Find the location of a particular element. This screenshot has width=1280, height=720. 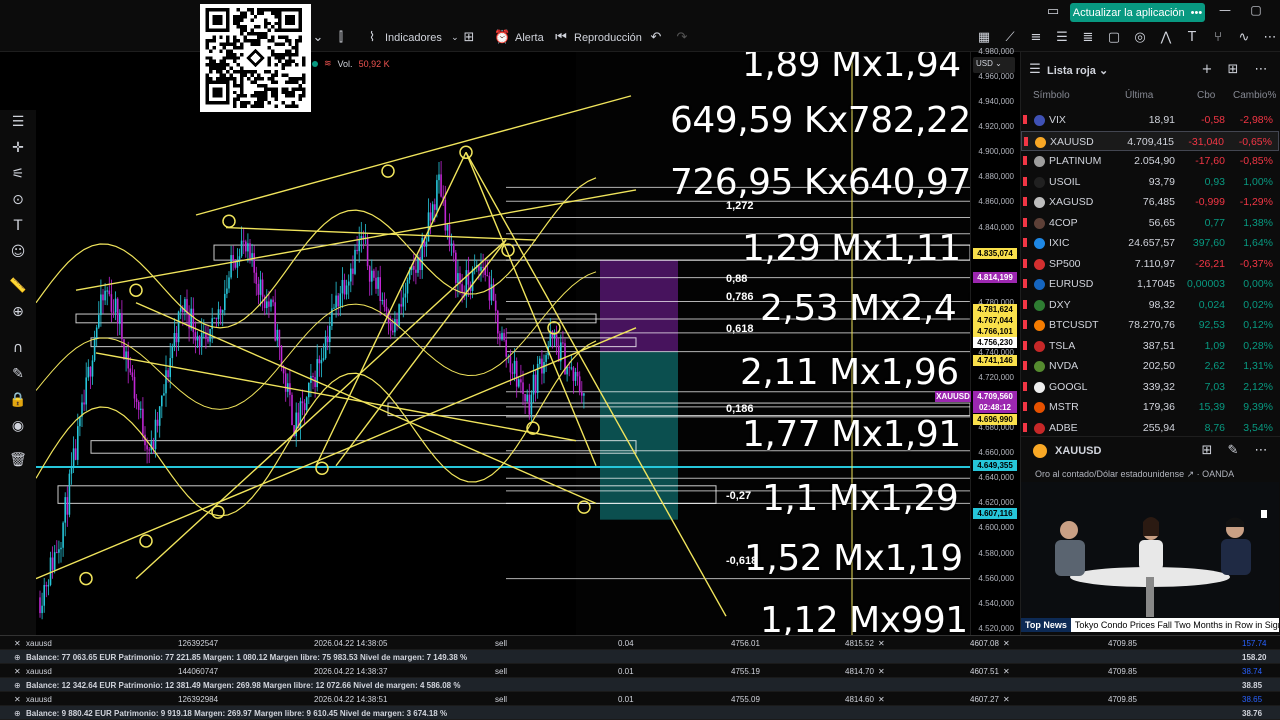

watchlist-row-tsla: TSLA 387,51 1,09 0,28% is located at coordinates (1150, 346).